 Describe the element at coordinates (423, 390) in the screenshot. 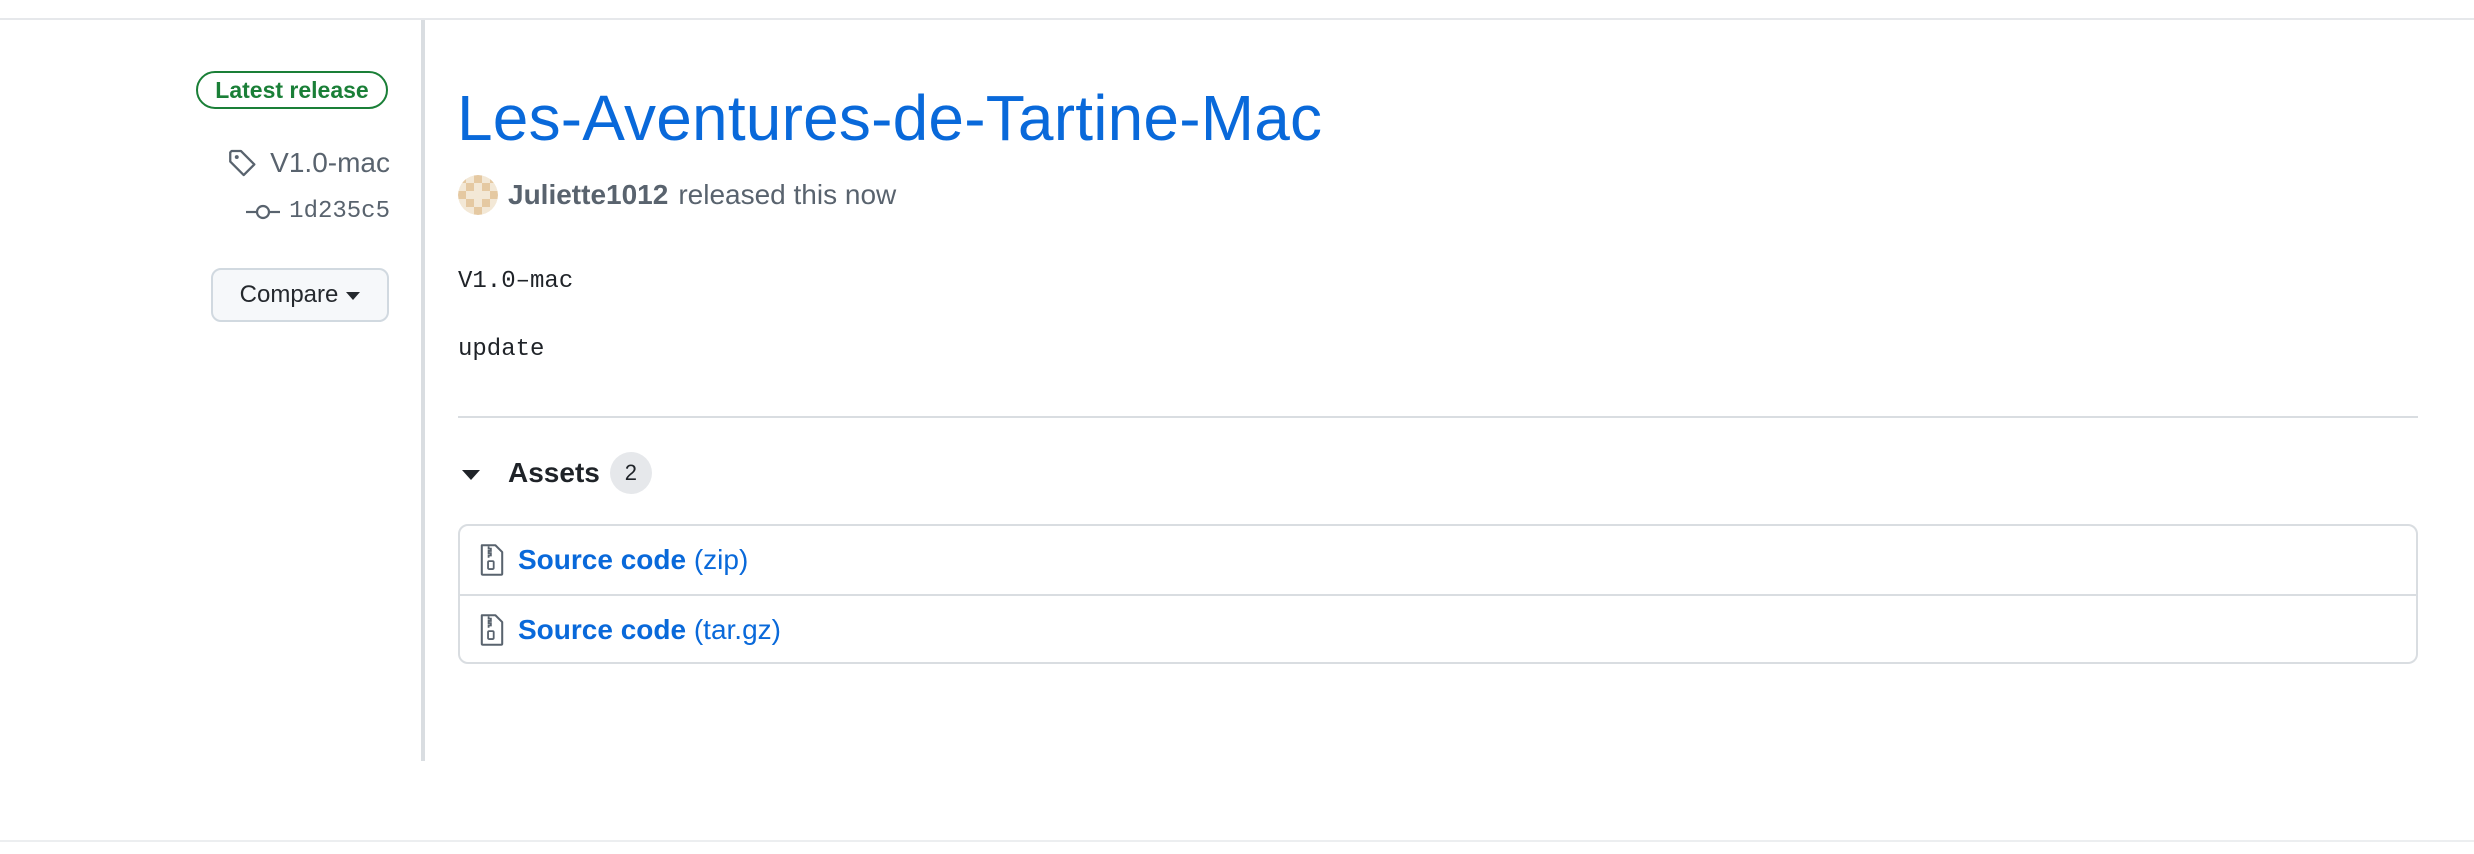

I see `timeline-line` at that location.